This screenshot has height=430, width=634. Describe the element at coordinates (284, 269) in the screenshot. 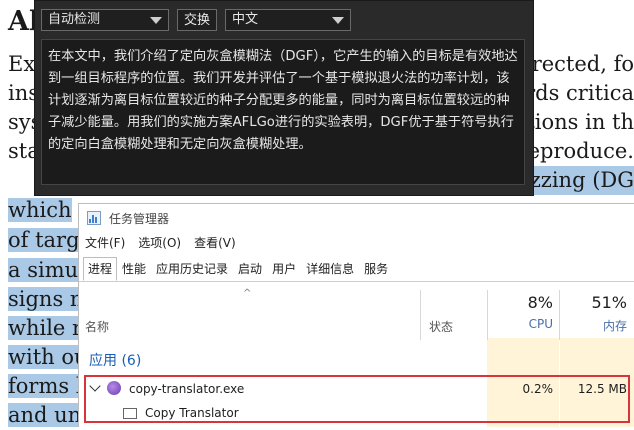

I see `tab-users: 用户` at that location.